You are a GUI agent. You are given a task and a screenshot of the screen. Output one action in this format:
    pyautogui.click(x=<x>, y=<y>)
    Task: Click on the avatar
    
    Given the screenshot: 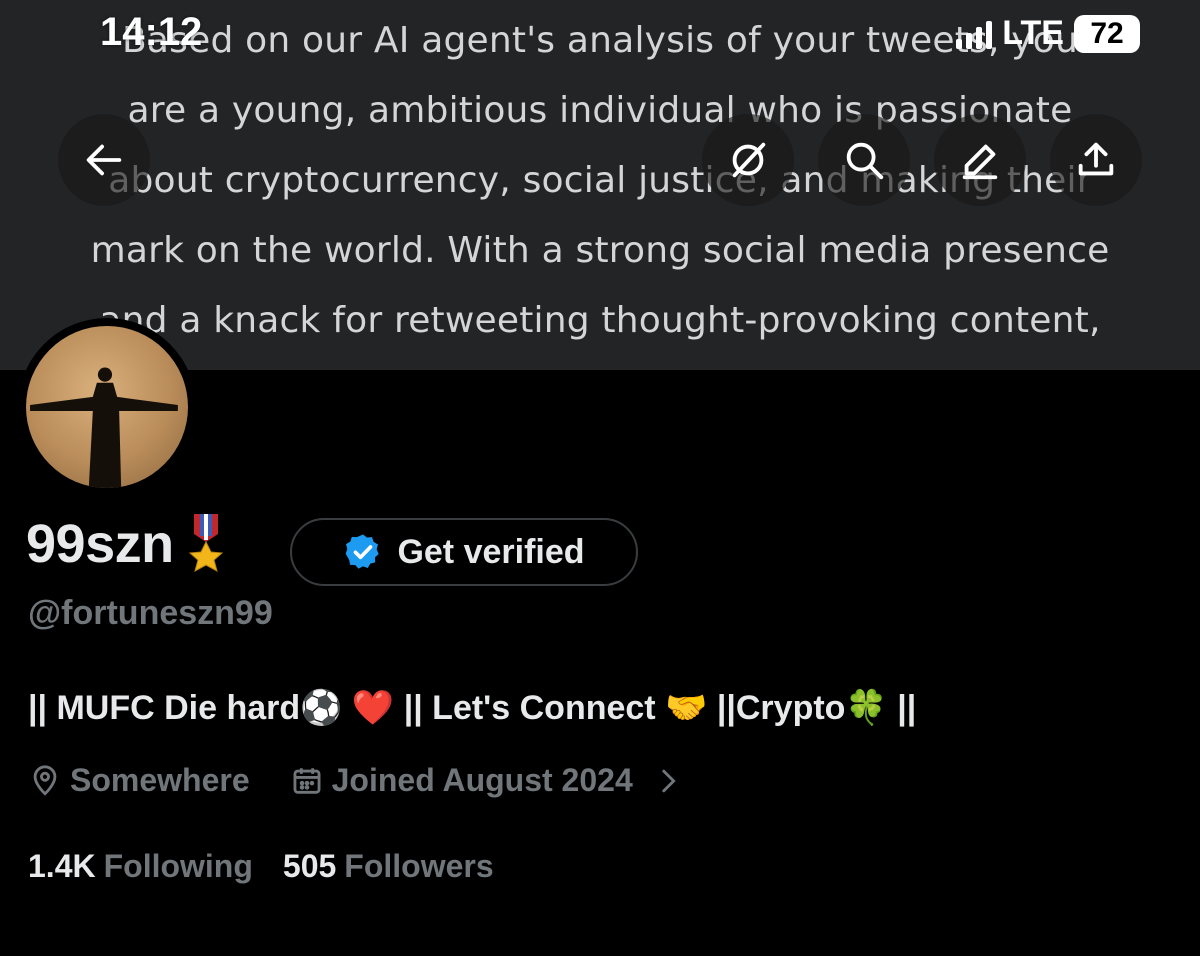 What is the action you would take?
    pyautogui.click(x=107, y=407)
    